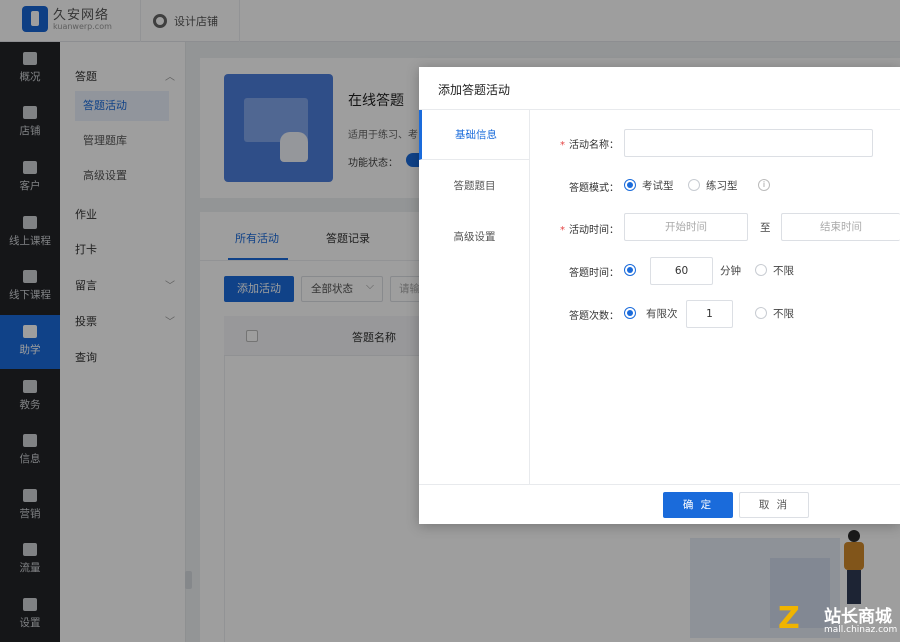  I want to click on quiz-mode-label: 答题模式：, so click(594, 188).